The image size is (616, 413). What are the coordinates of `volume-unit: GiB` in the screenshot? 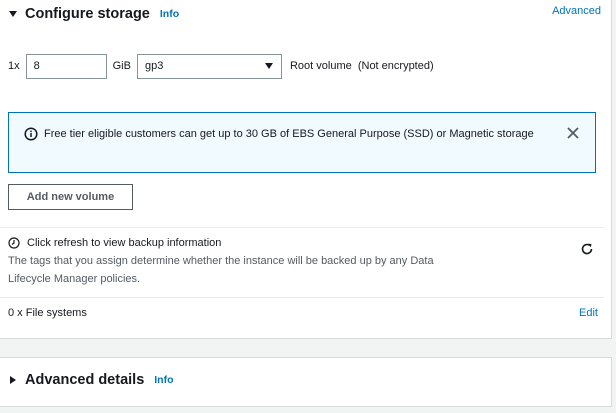 It's located at (121, 66).